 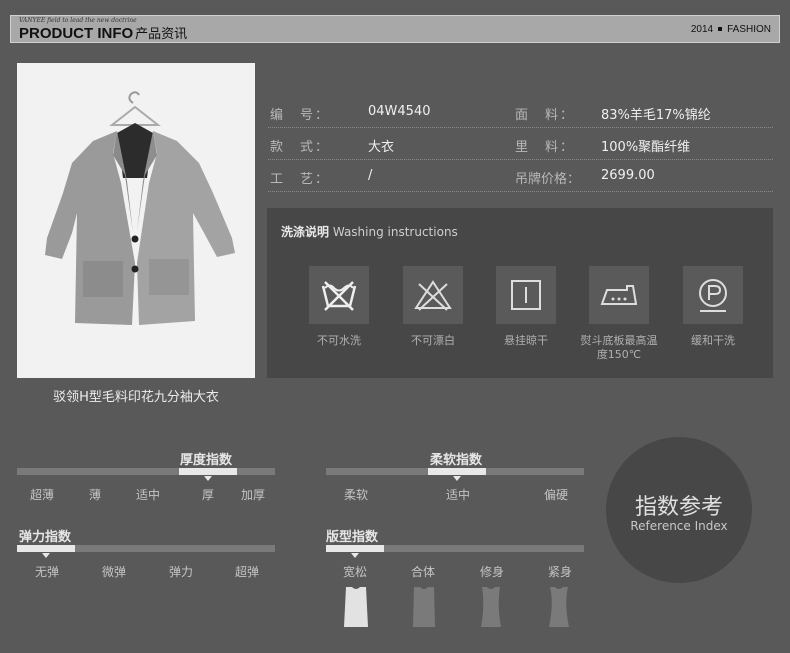 I want to click on elasticity-option: 微弹, so click(x=114, y=572).